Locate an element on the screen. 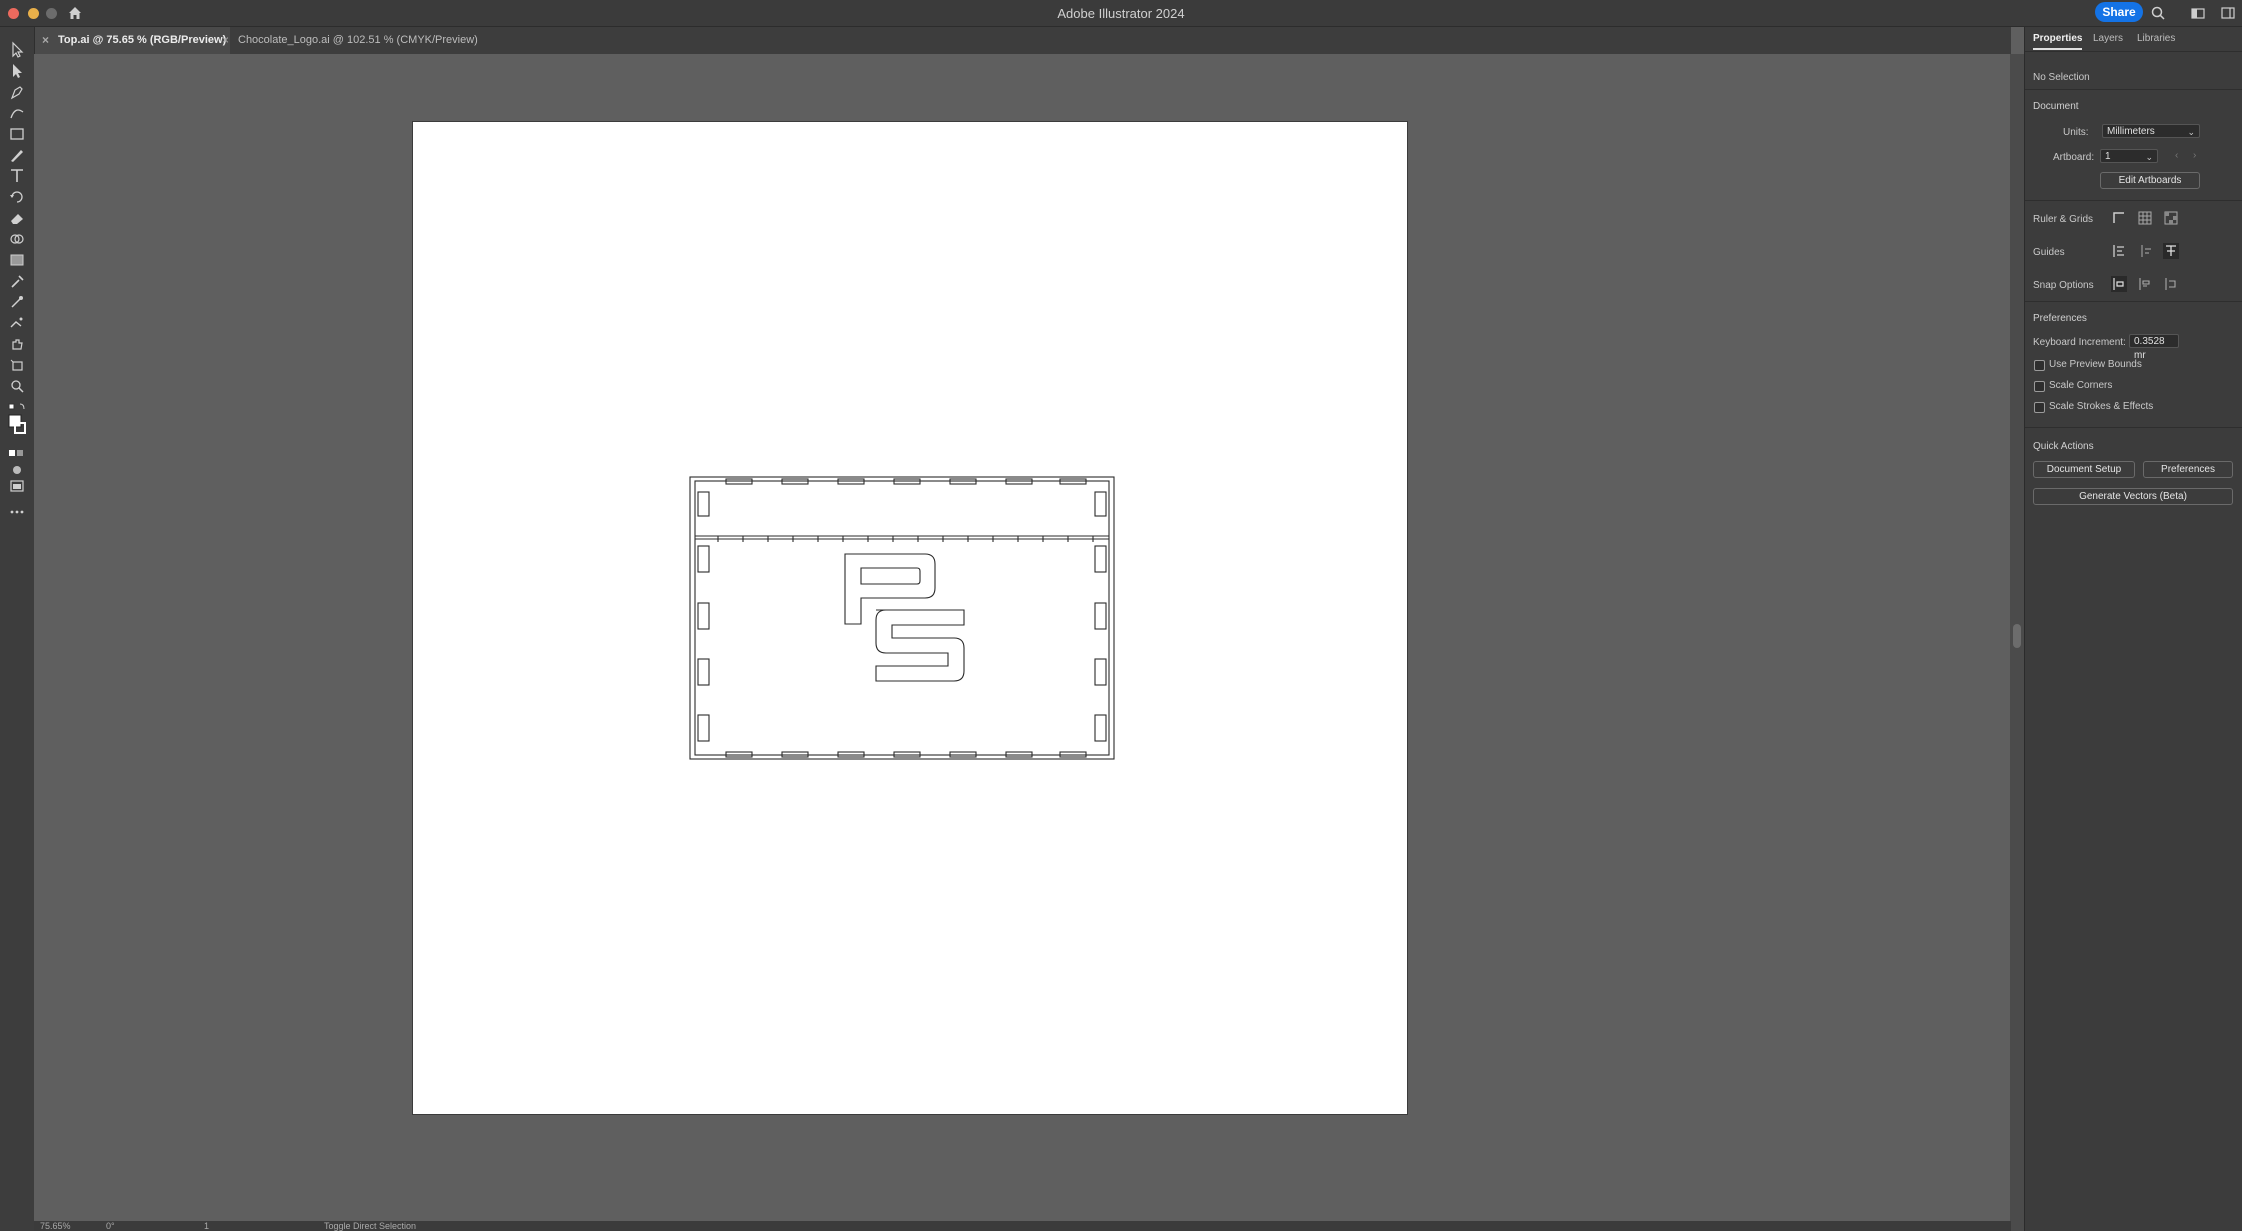 The image size is (2242, 1231). units-label: Units: is located at coordinates (2076, 132).